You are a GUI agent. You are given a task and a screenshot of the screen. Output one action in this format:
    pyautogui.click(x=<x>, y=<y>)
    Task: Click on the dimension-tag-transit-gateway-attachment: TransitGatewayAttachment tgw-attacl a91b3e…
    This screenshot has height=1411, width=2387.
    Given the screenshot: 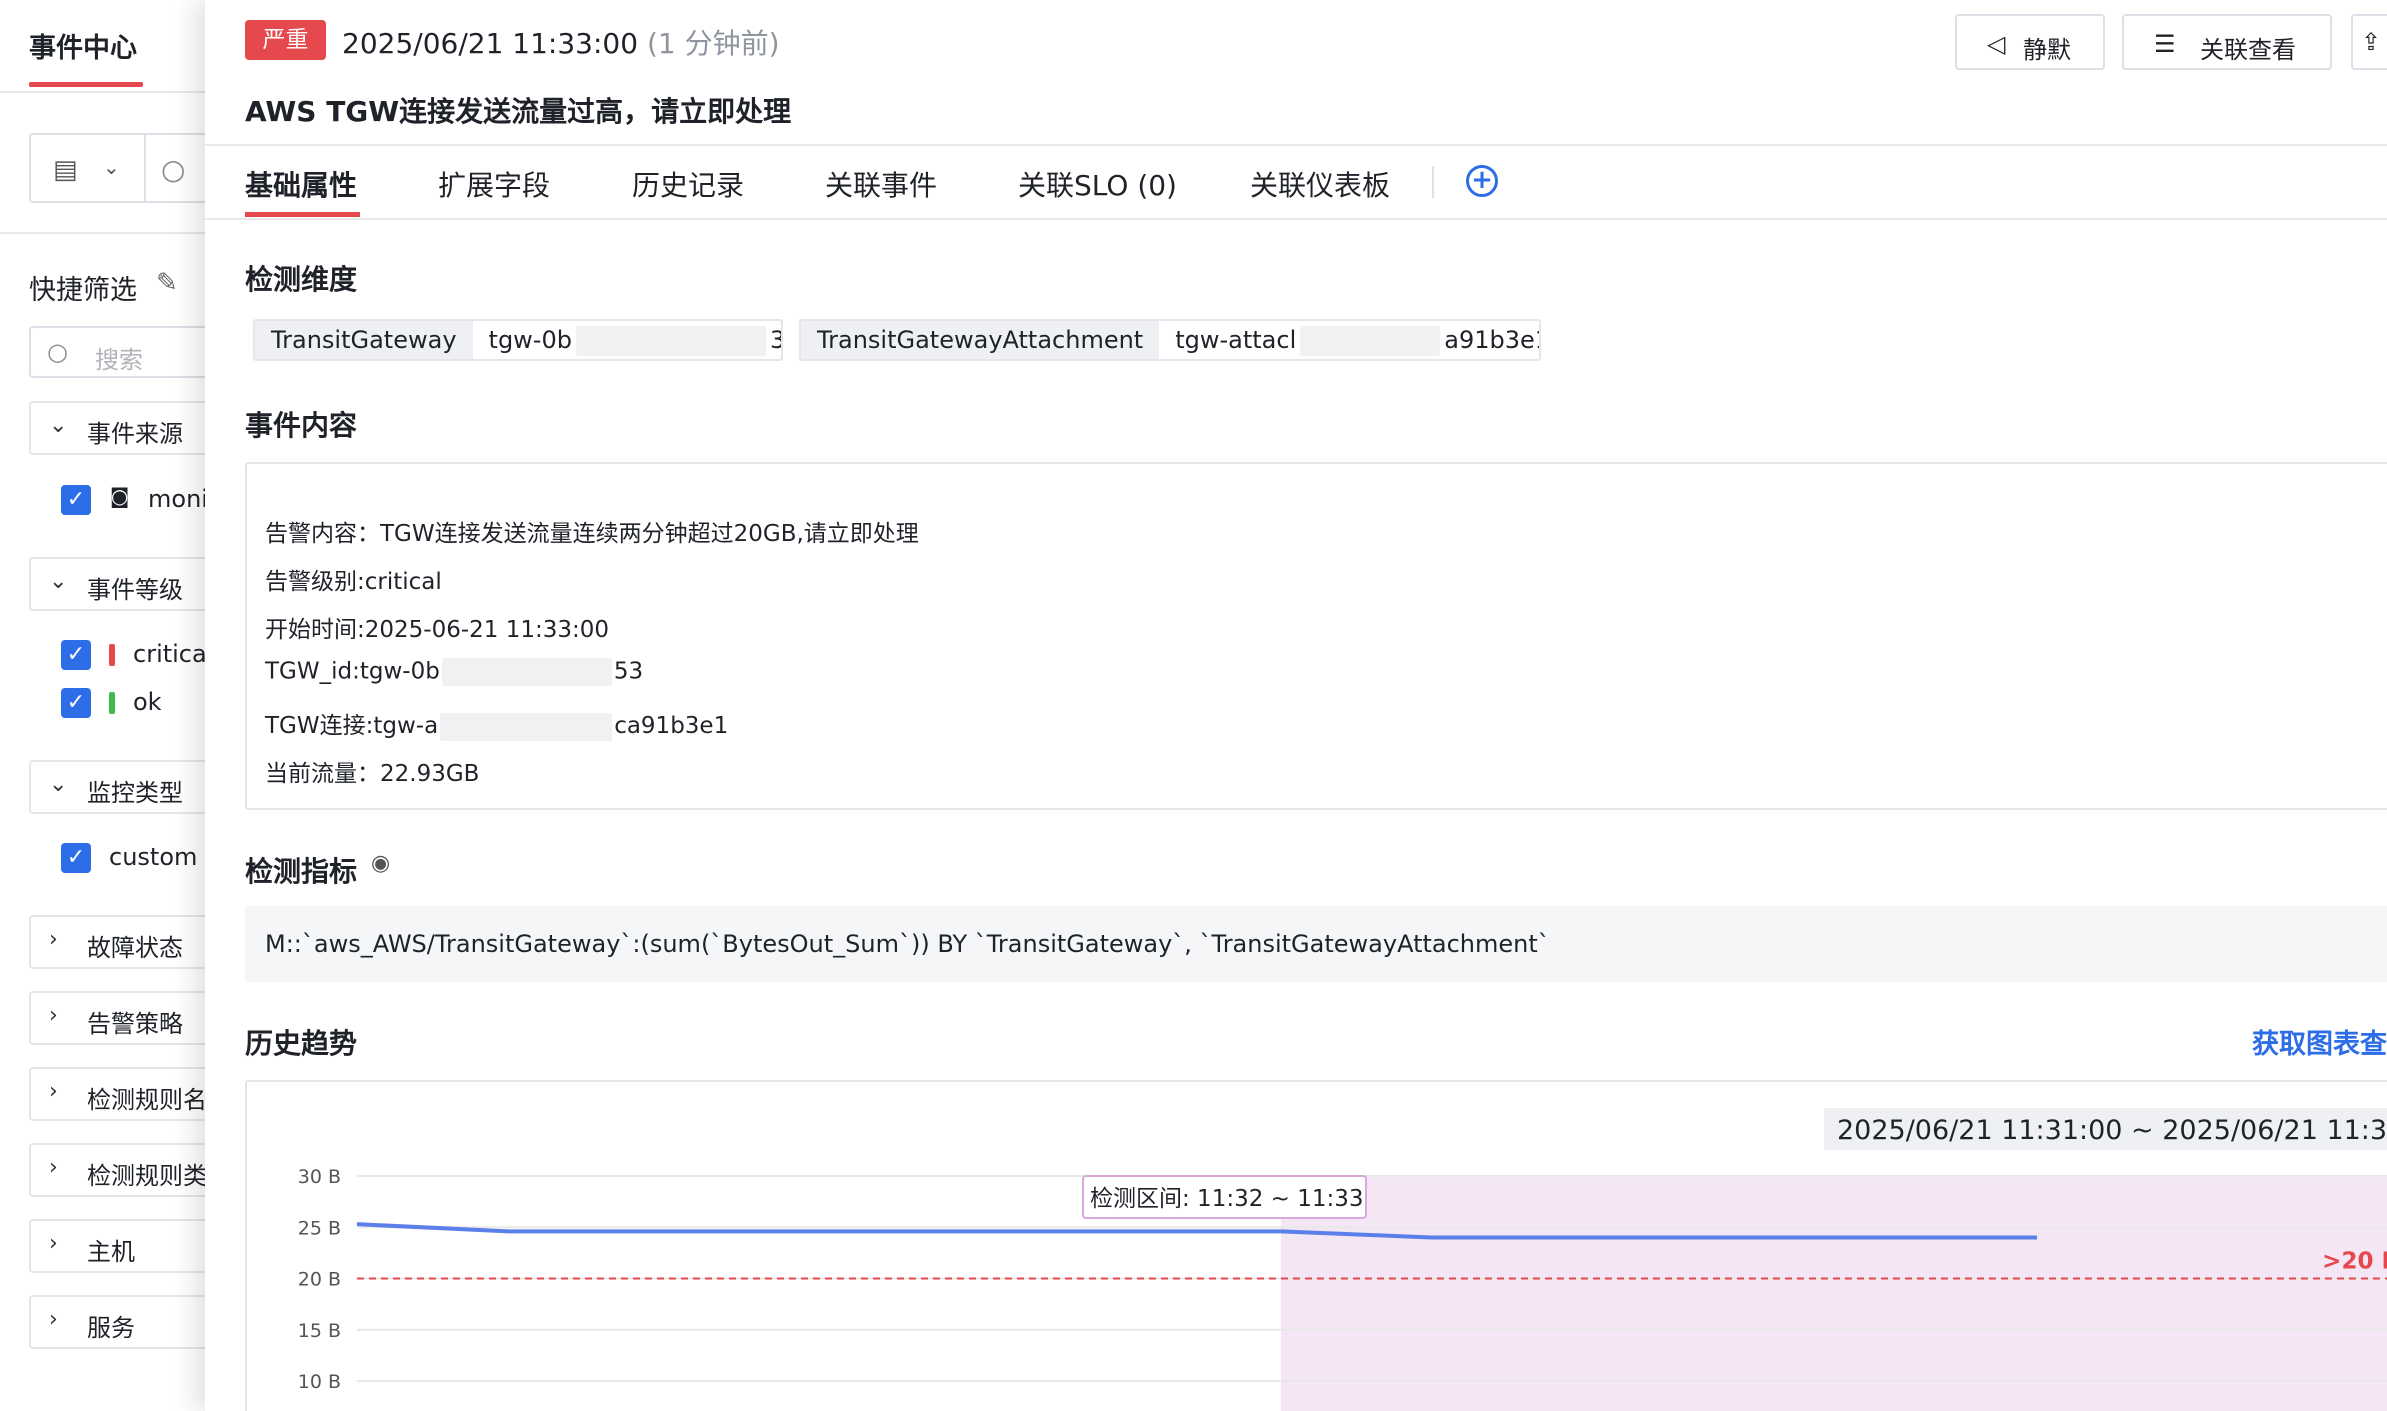 What is the action you would take?
    pyautogui.click(x=1170, y=340)
    